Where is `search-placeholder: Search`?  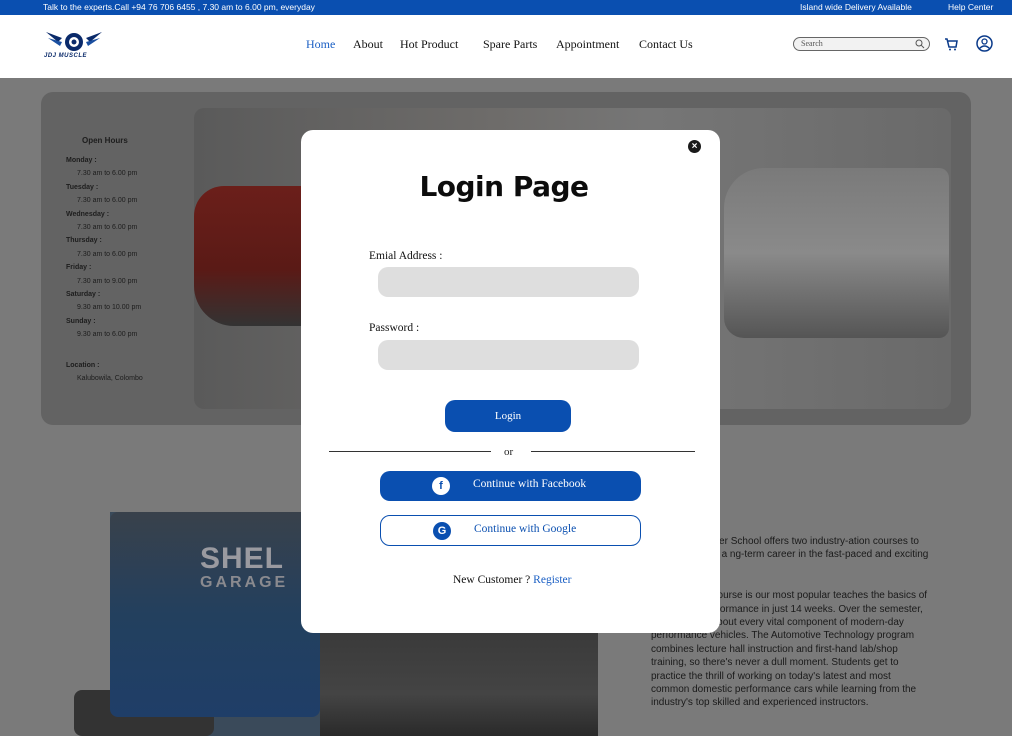
search-placeholder: Search is located at coordinates (812, 43).